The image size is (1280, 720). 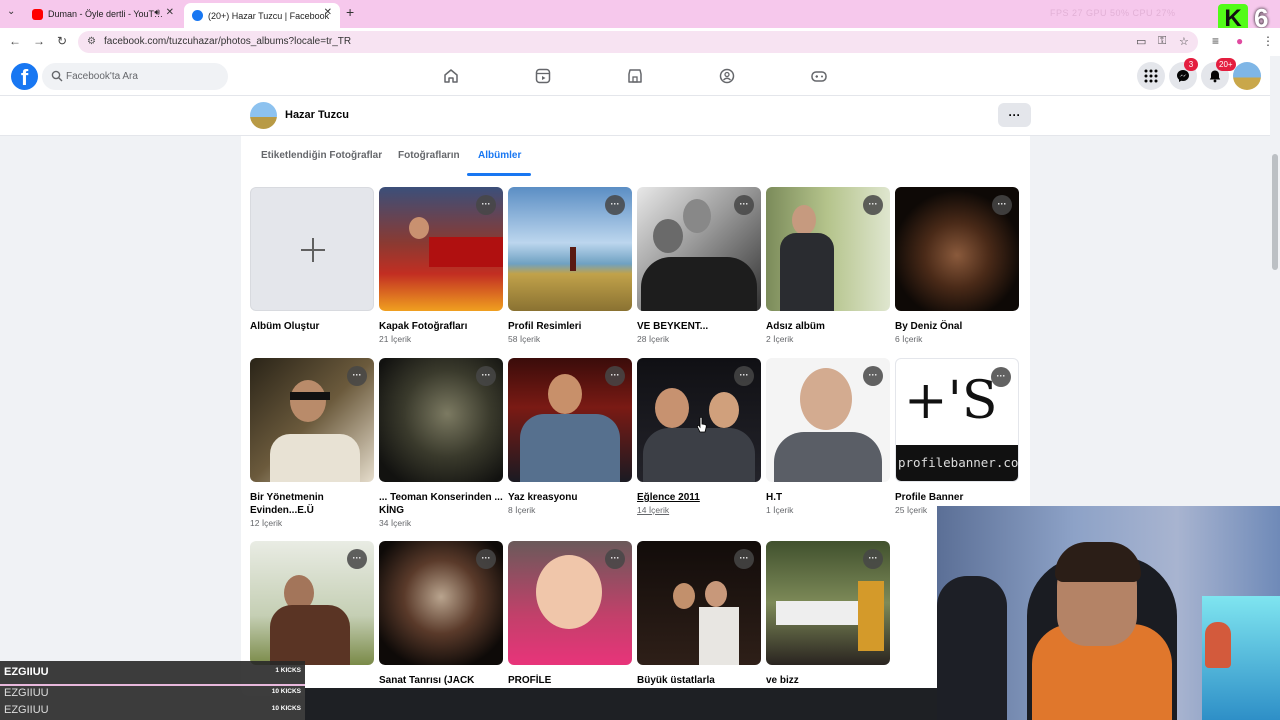 I want to click on profile-avatar, so click(x=263, y=115).